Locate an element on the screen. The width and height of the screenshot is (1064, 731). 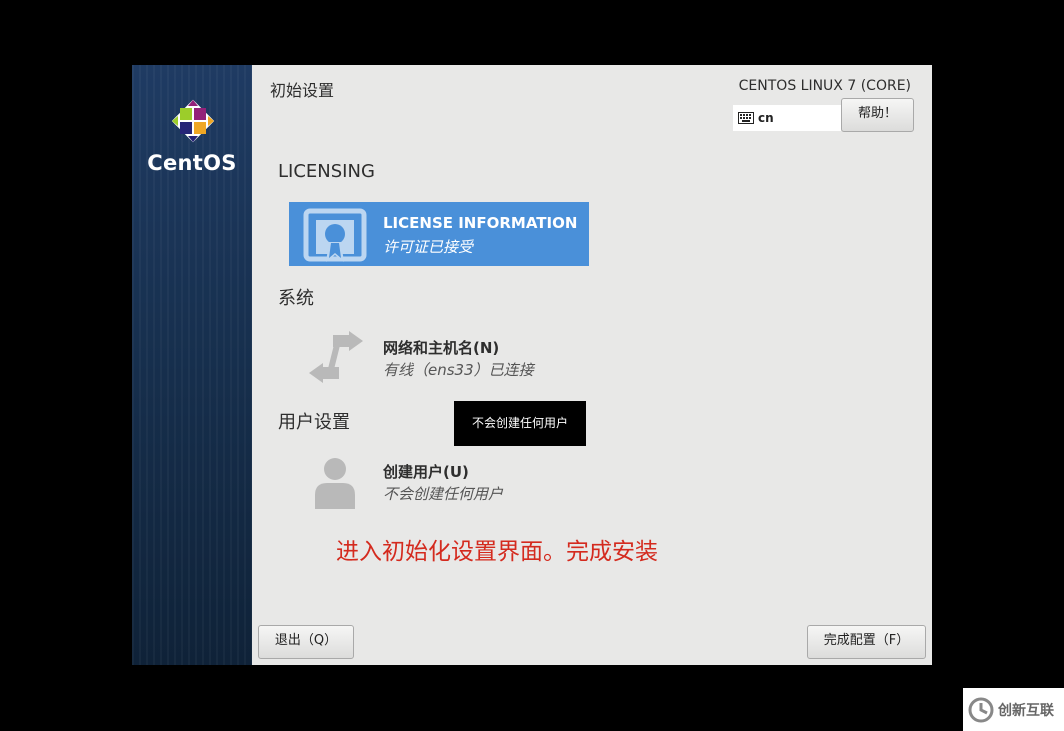
spoke-license-information: LICENSE INFORMATION 许可证已接受 is located at coordinates (439, 234).